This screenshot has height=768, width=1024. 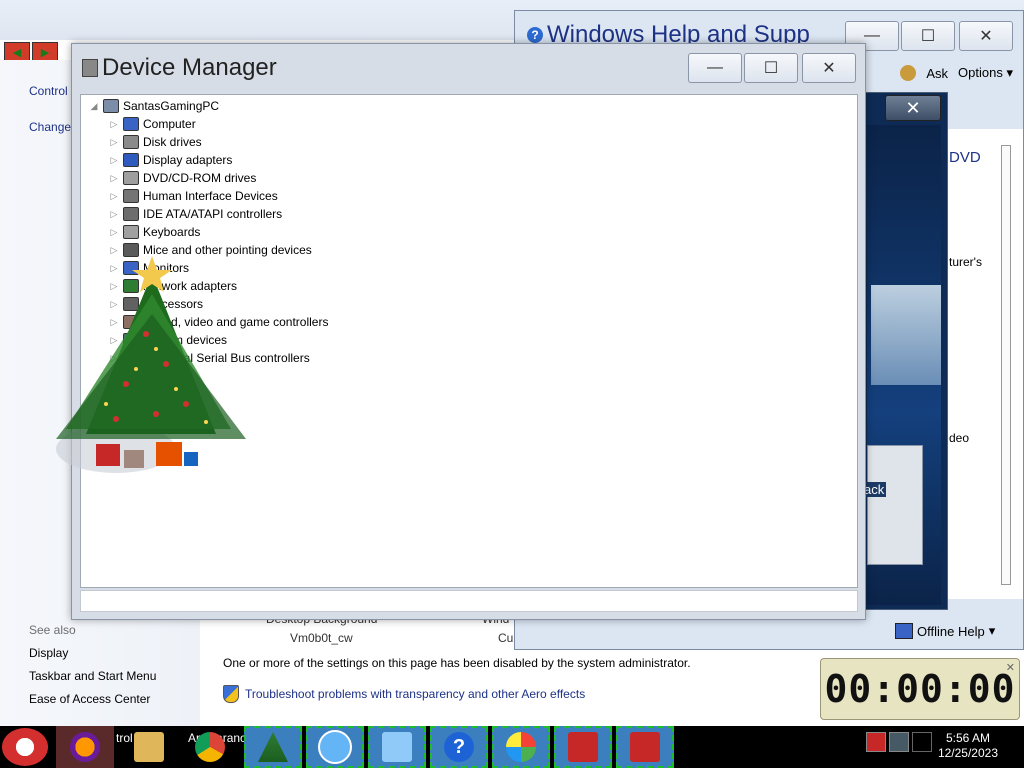 I want to click on dm-maximize-button: ☐, so click(x=771, y=68).